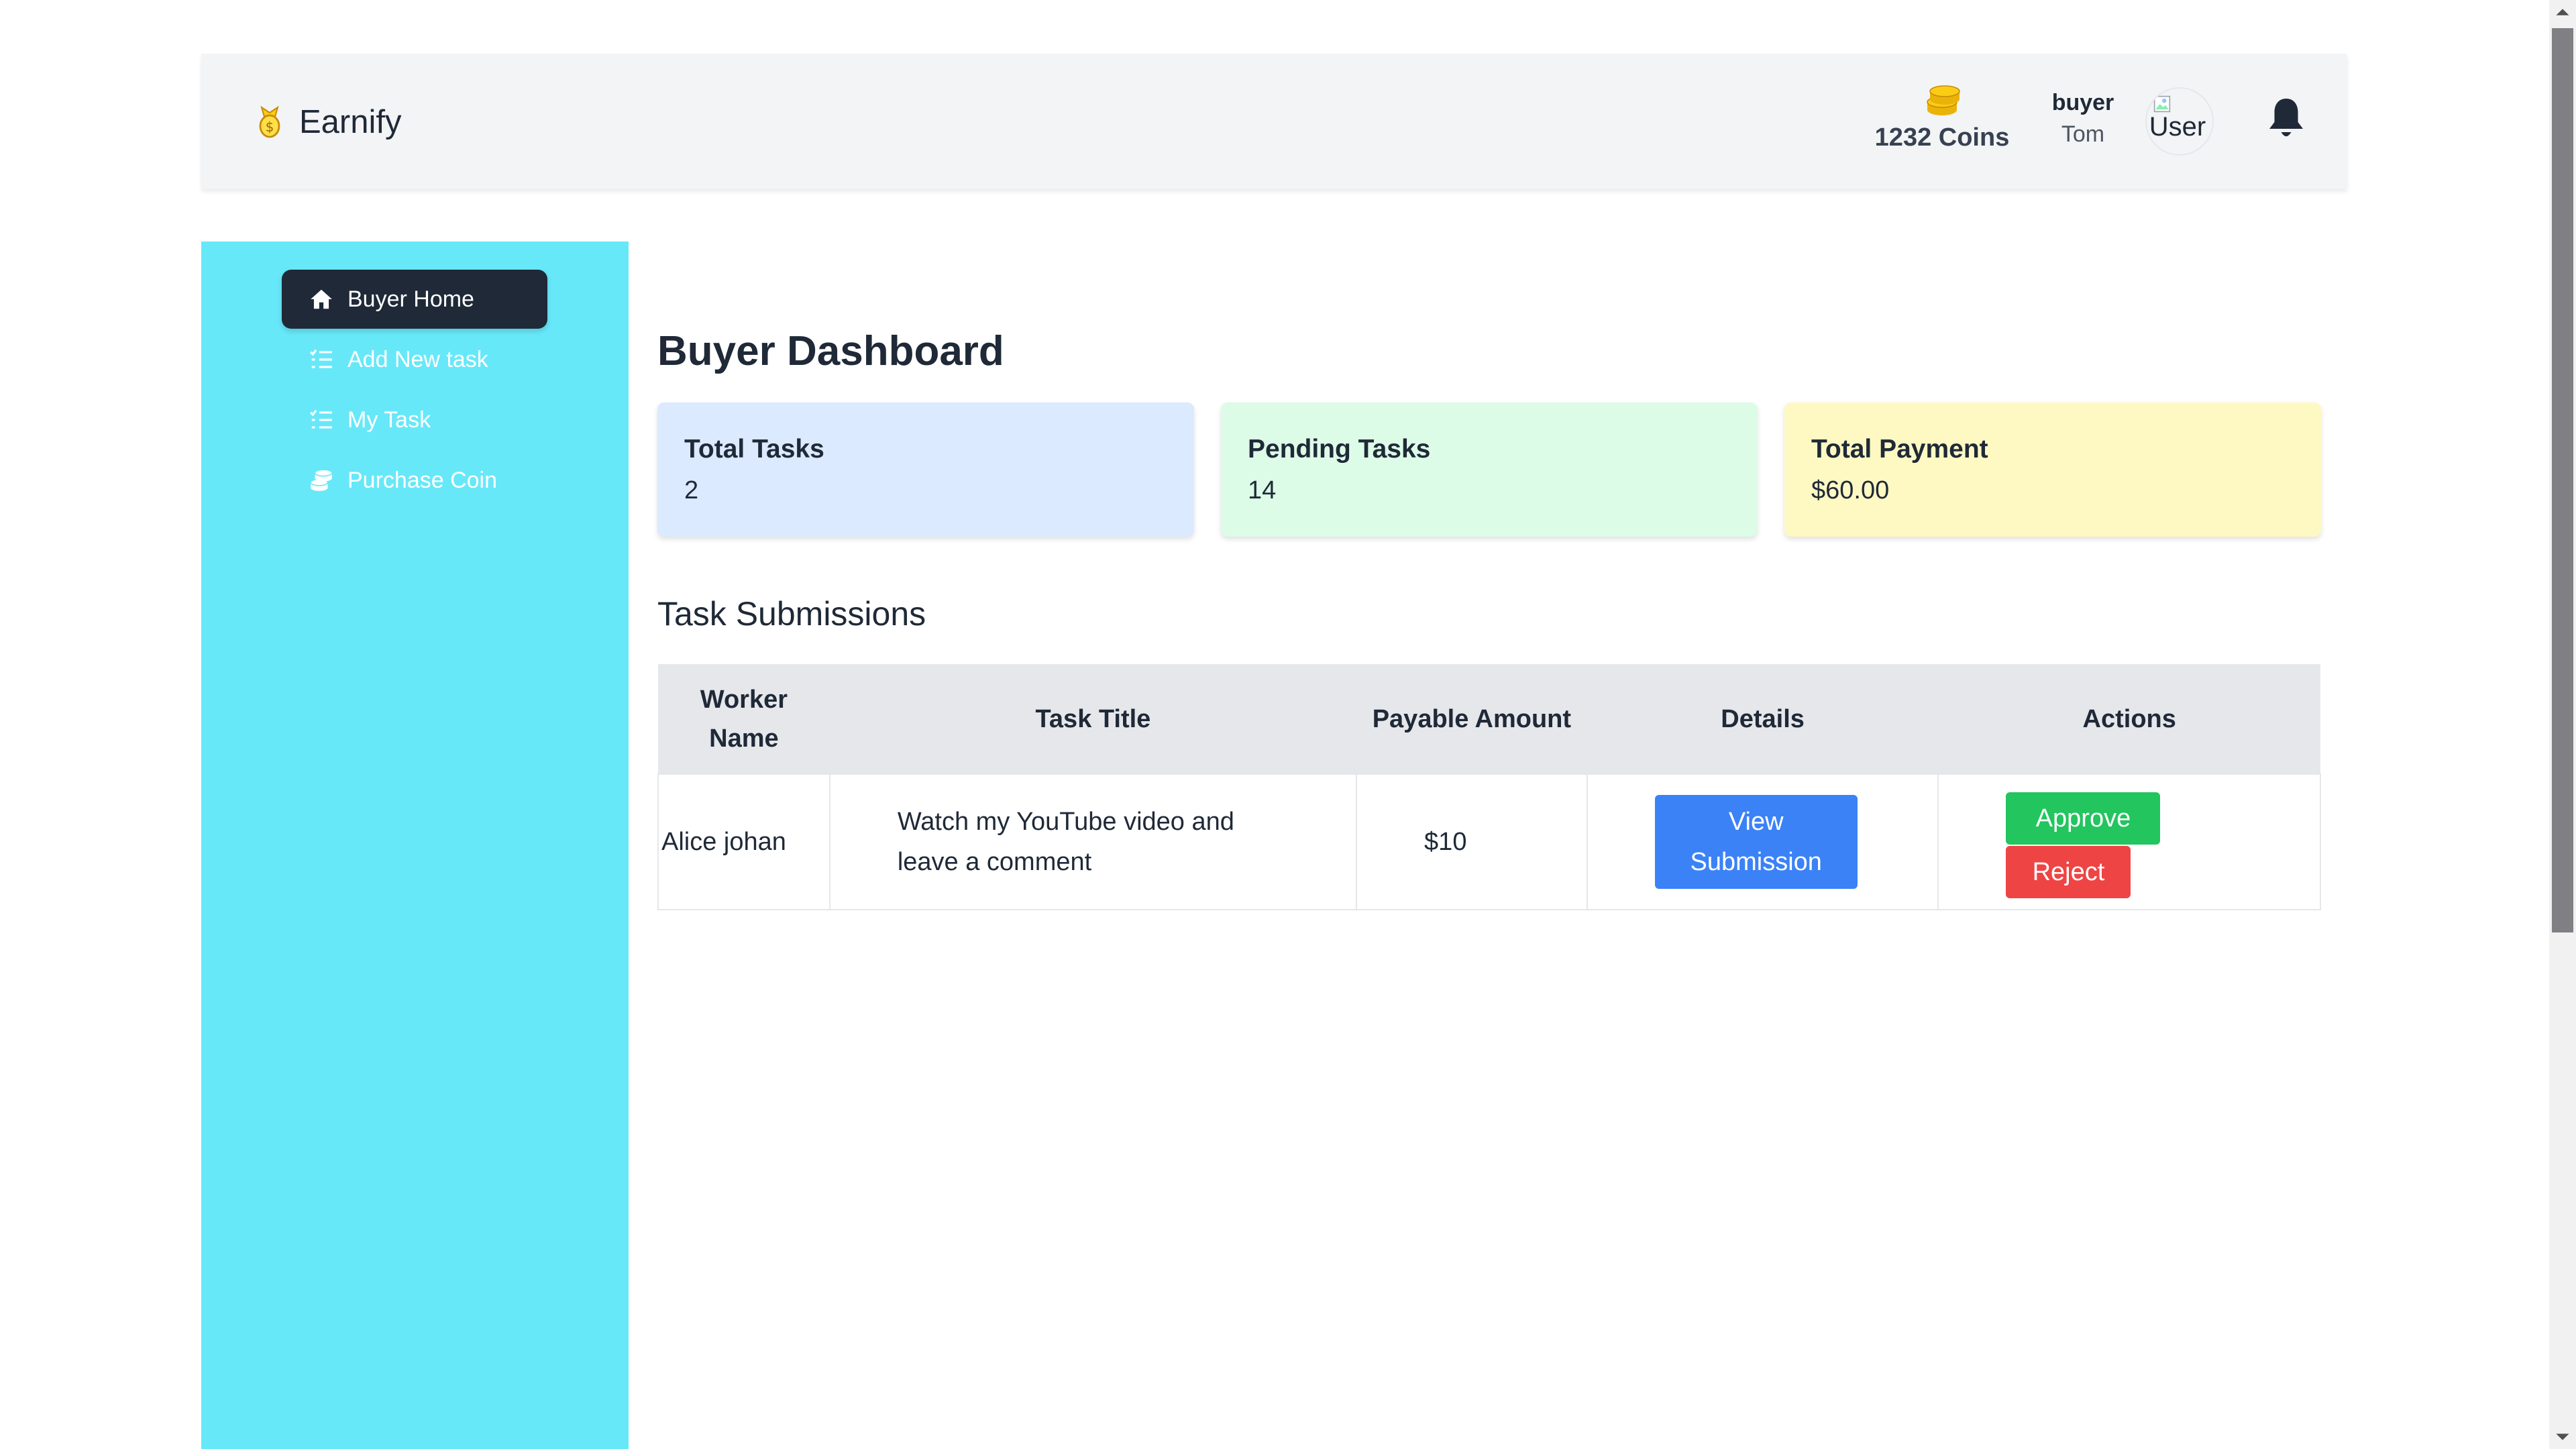 The height and width of the screenshot is (1449, 2576). I want to click on scroll-up-arrow-icon, so click(2563, 12).